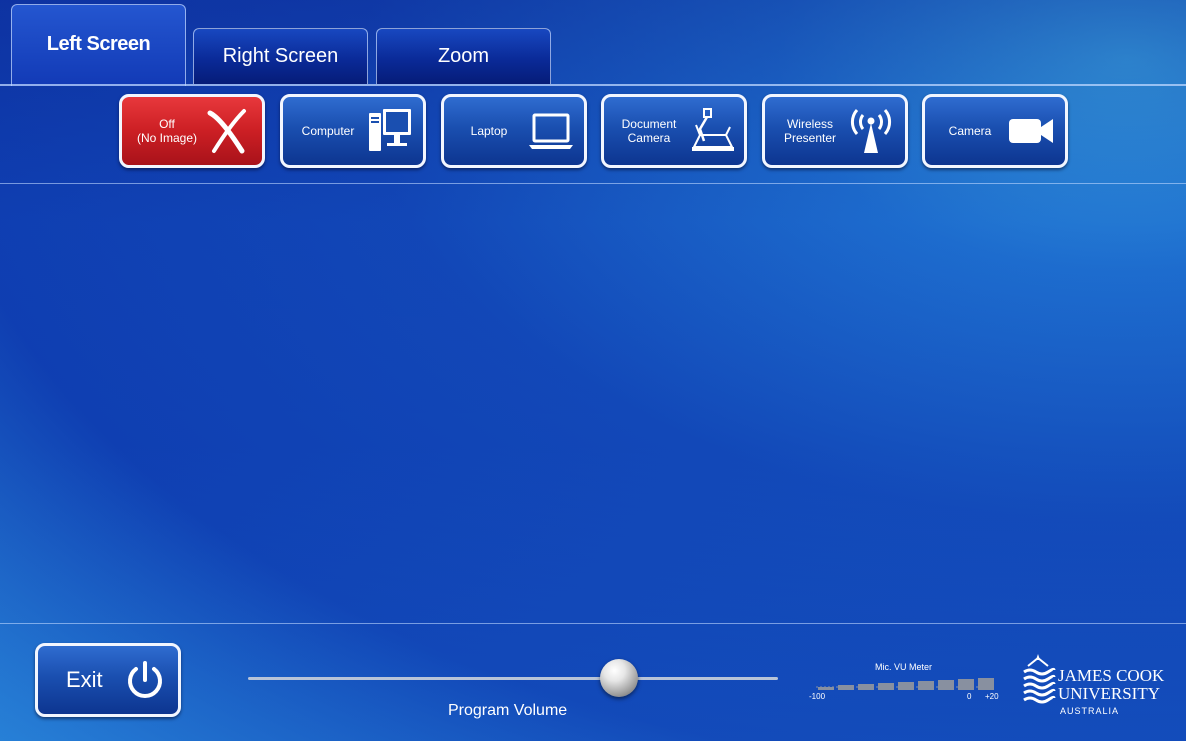 The width and height of the screenshot is (1186, 741). I want to click on source-label: Document Camera, so click(649, 131).